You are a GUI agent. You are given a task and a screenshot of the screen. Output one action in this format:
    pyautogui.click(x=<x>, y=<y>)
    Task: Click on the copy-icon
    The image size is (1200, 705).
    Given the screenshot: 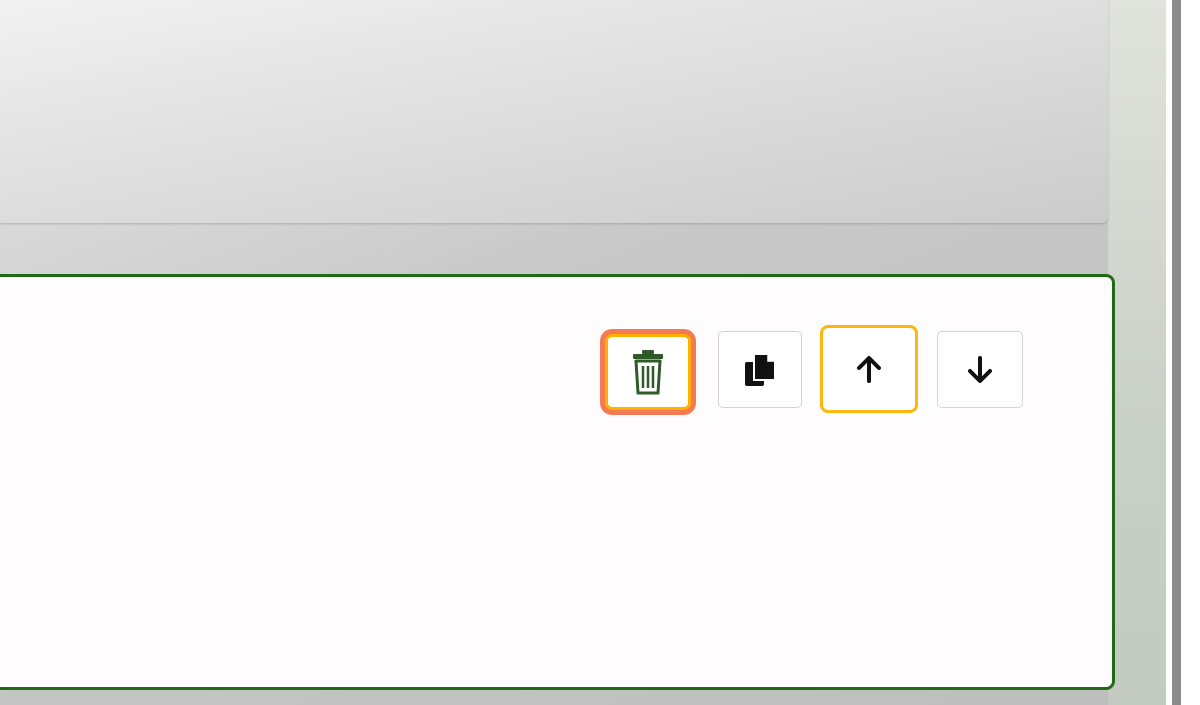 What is the action you would take?
    pyautogui.click(x=760, y=370)
    